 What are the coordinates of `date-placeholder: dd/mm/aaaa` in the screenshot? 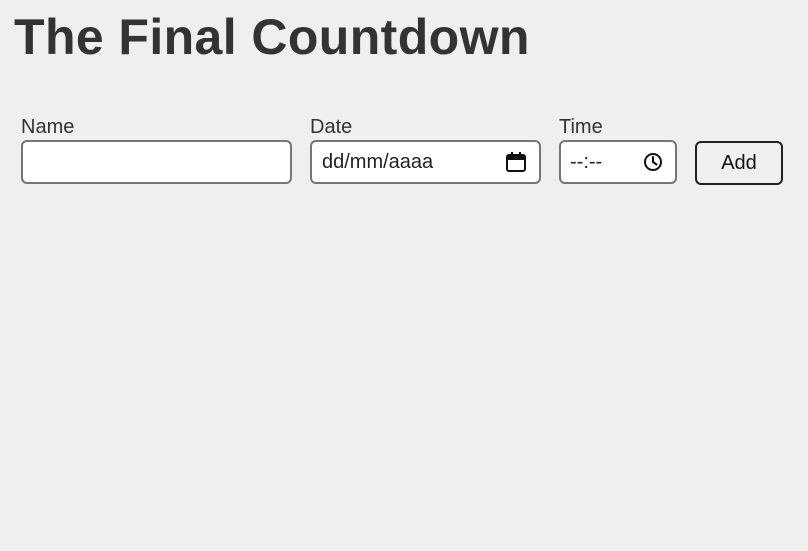 It's located at (378, 161).